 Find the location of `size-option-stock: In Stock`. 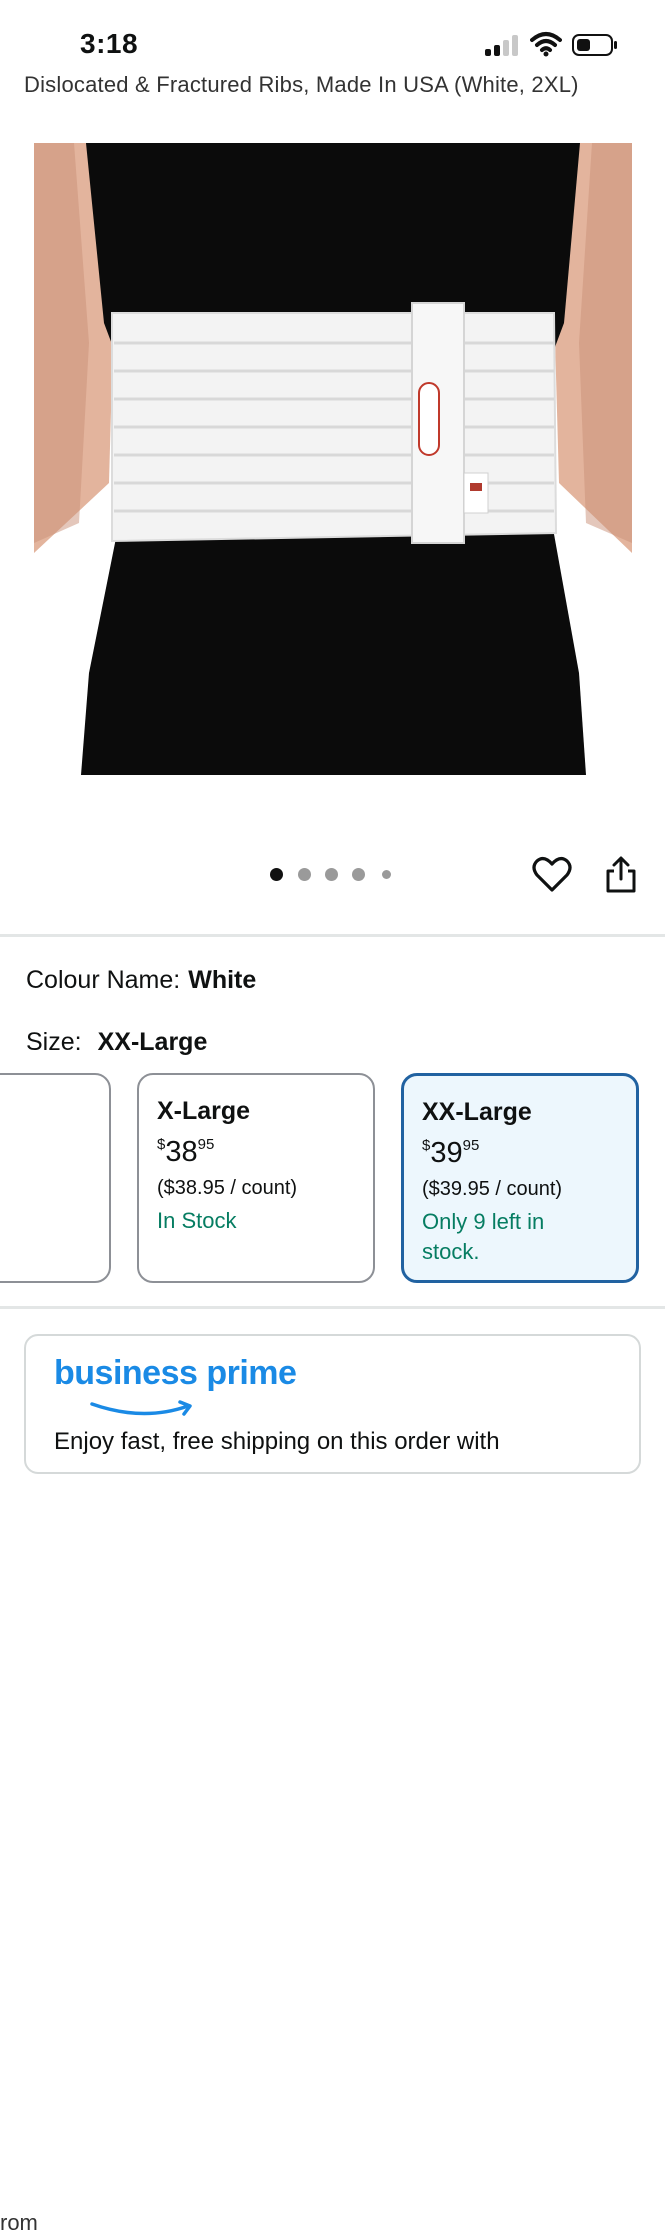

size-option-stock: In Stock is located at coordinates (197, 1220).